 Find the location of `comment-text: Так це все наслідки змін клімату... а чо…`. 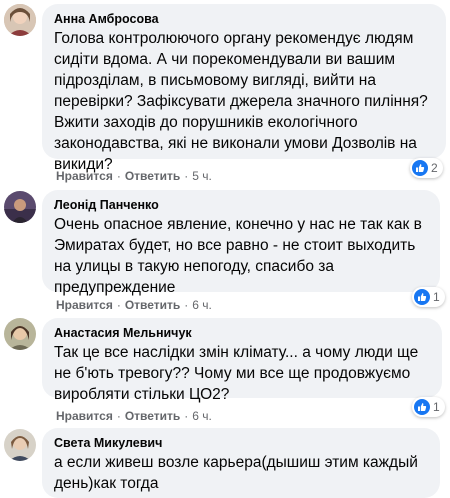

comment-text: Так це все наслідки змін клімату... а чо… is located at coordinates (236, 373).